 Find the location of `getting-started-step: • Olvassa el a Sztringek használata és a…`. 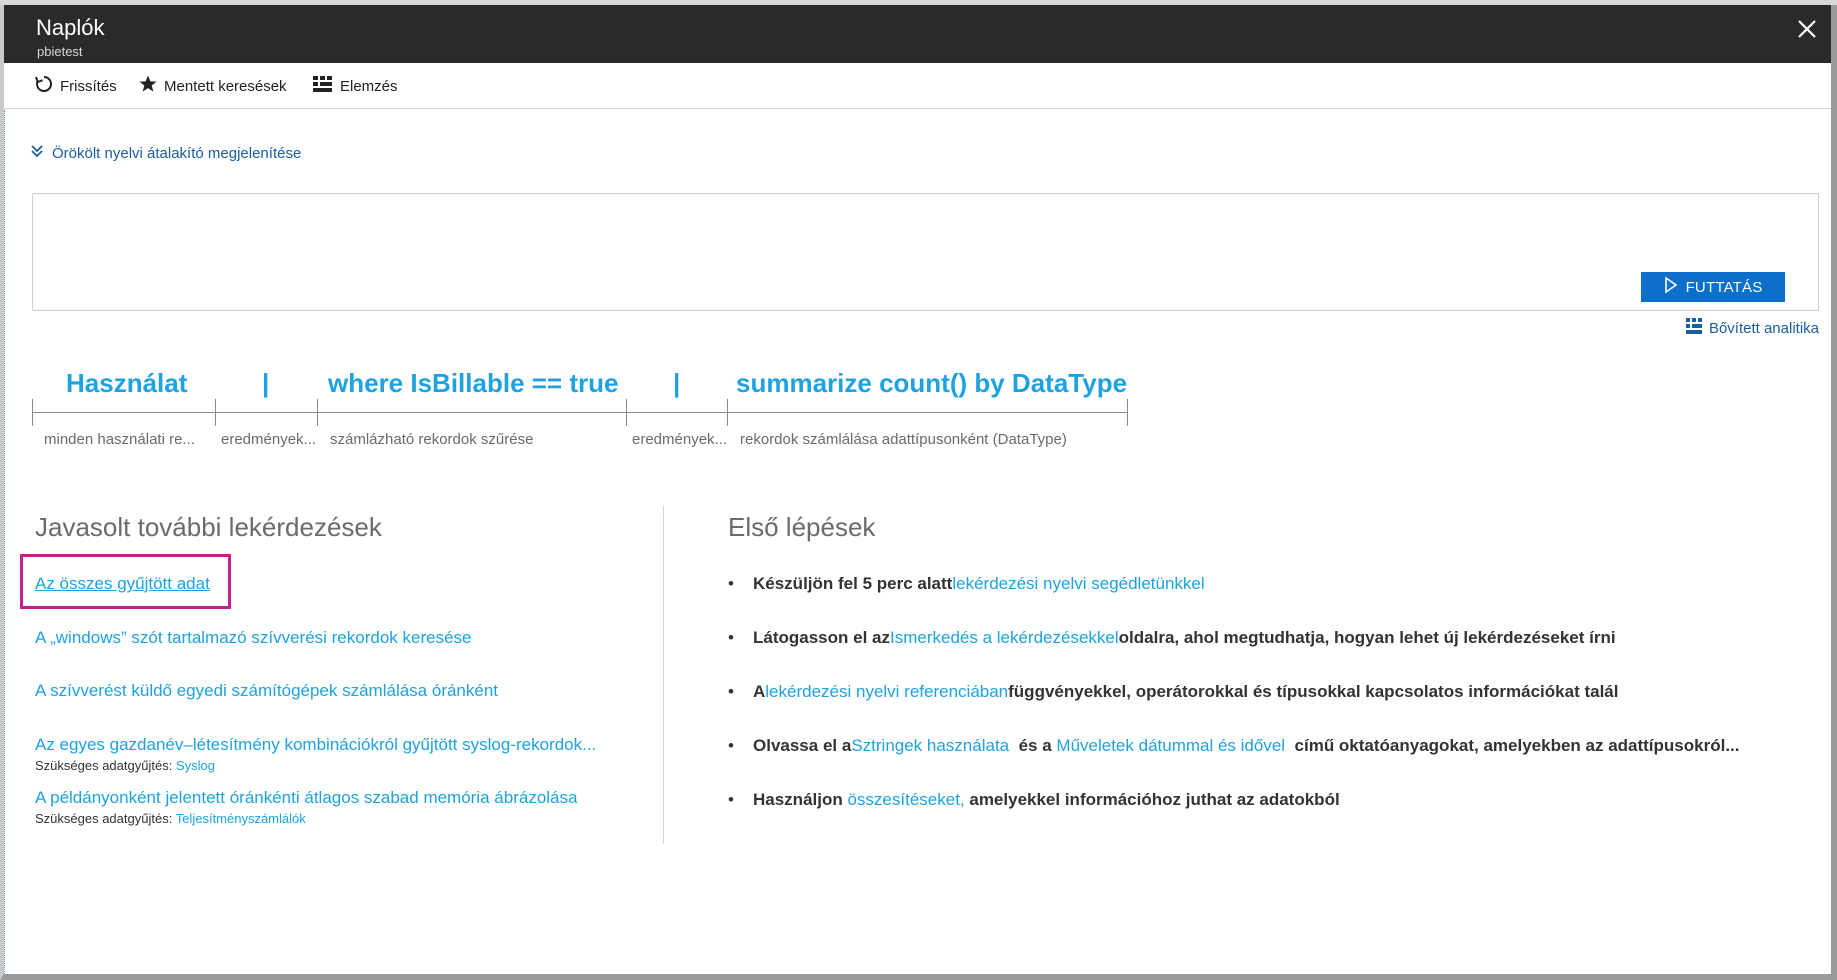

getting-started-step: • Olvassa el a Sztringek használata és a… is located at coordinates (1234, 746).